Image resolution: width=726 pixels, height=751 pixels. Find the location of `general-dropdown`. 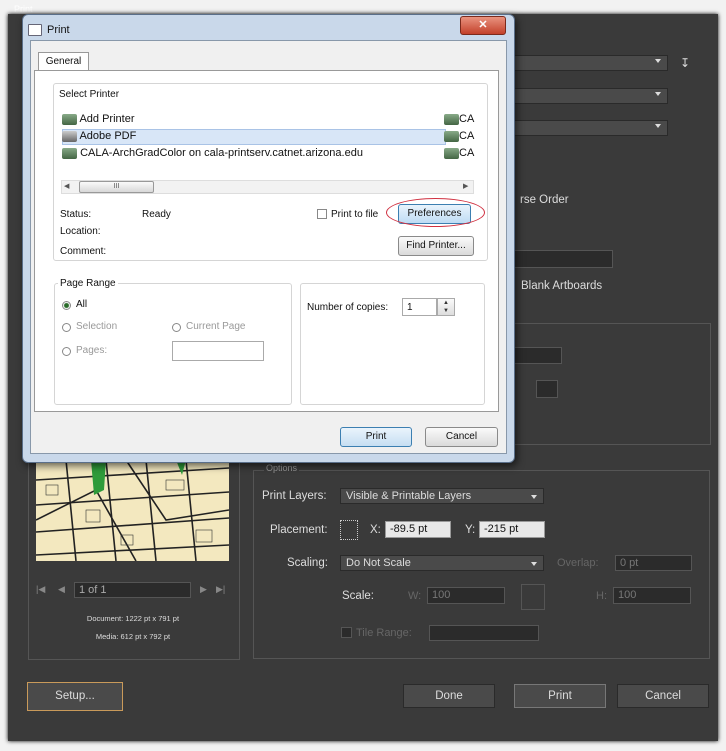

general-dropdown is located at coordinates (590, 128).